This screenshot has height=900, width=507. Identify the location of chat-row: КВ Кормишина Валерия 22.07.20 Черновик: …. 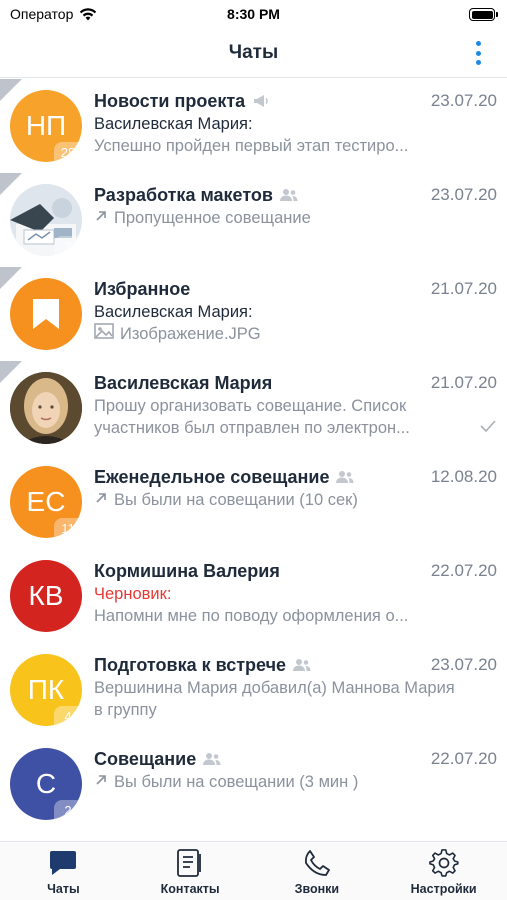
(253, 596).